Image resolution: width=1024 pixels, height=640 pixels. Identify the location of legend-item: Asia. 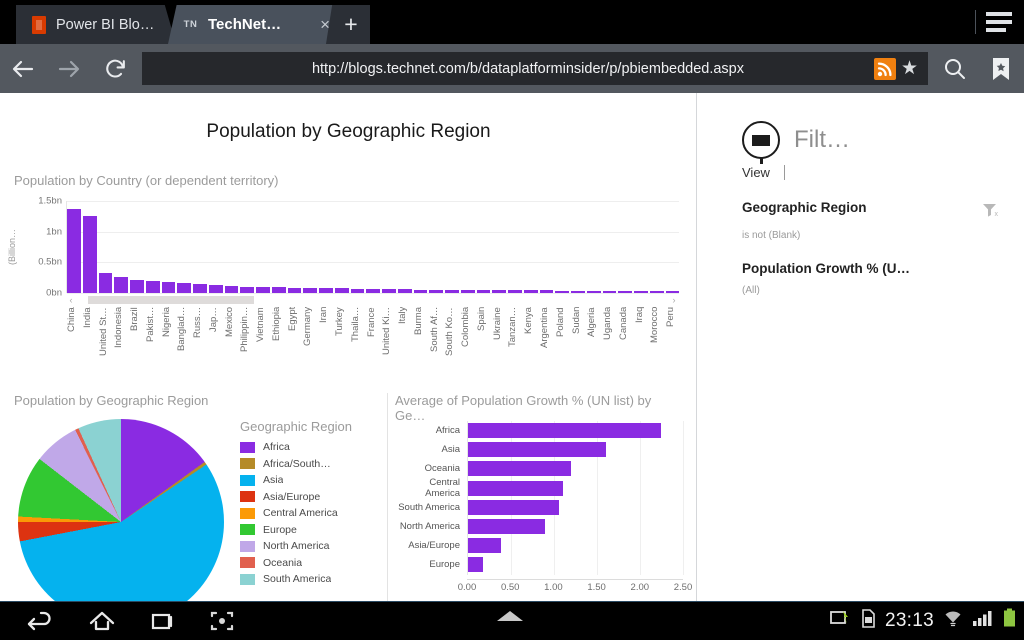
(310, 480).